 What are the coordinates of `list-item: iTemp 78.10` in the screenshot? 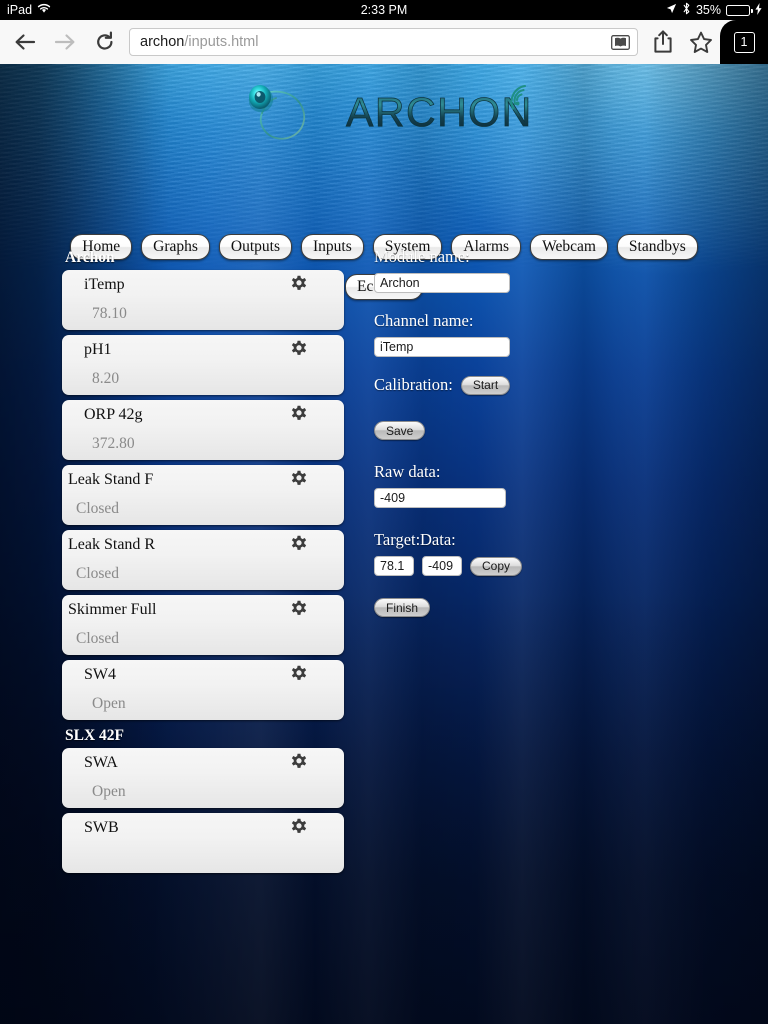 It's located at (203, 300).